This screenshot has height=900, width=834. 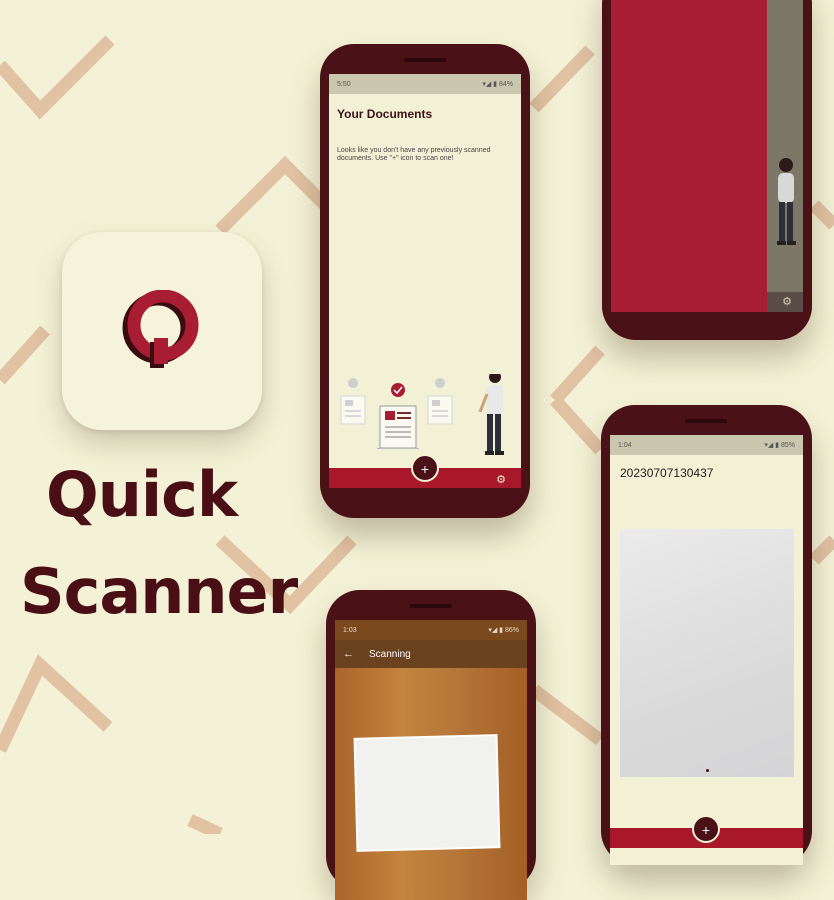 I want to click on page-title: Your Documents, so click(x=385, y=114).